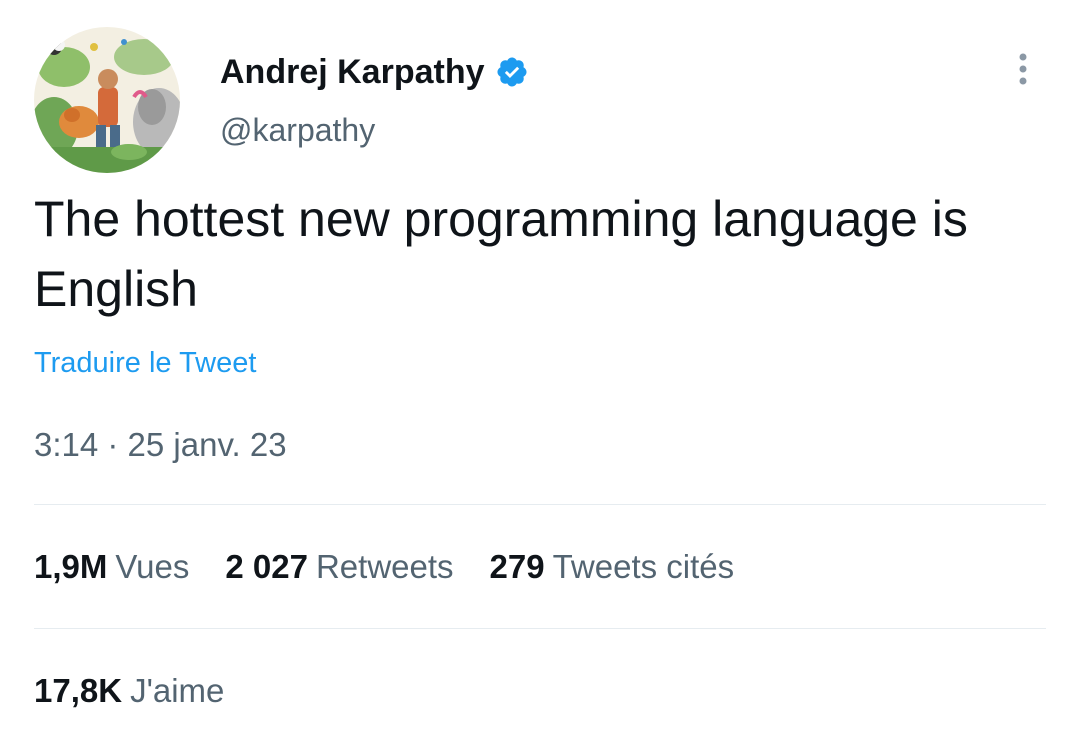 The width and height of the screenshot is (1080, 751). What do you see at coordinates (517, 566) in the screenshot?
I see `quote-tweets-count: 279` at bounding box center [517, 566].